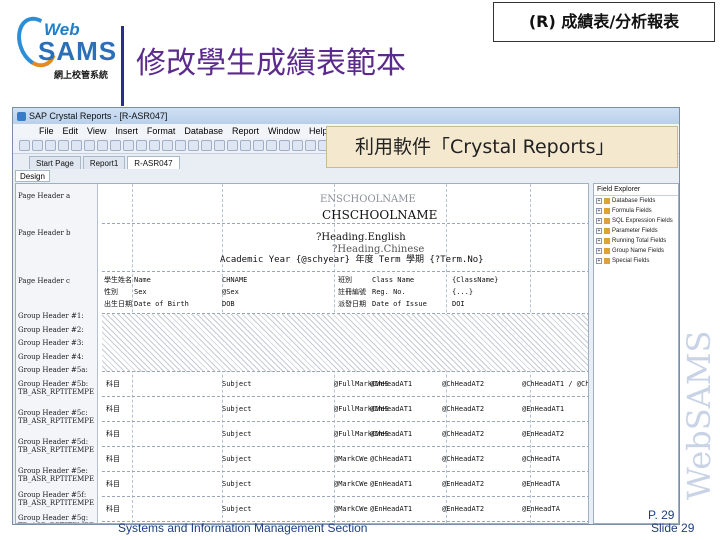 The image size is (720, 540). Describe the element at coordinates (636, 251) in the screenshot. I see `field-explorer-item: + Group Name Fields` at that location.